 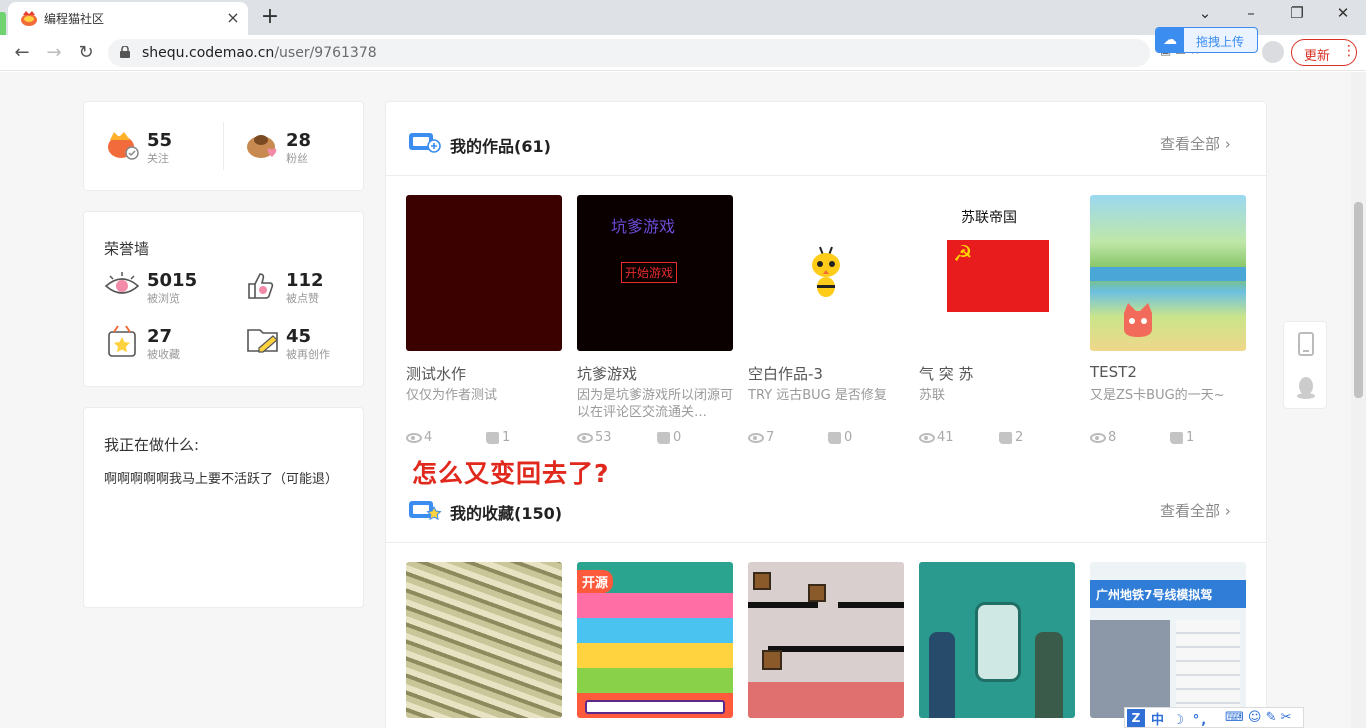 What do you see at coordinates (1195, 143) in the screenshot?
I see `works-view-all-link: 查看全部 ›` at bounding box center [1195, 143].